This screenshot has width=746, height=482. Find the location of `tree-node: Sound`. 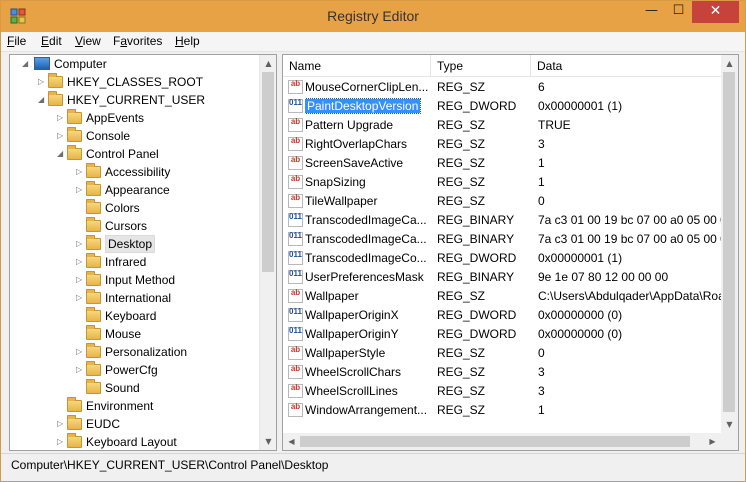

tree-node: Sound is located at coordinates (135, 388).